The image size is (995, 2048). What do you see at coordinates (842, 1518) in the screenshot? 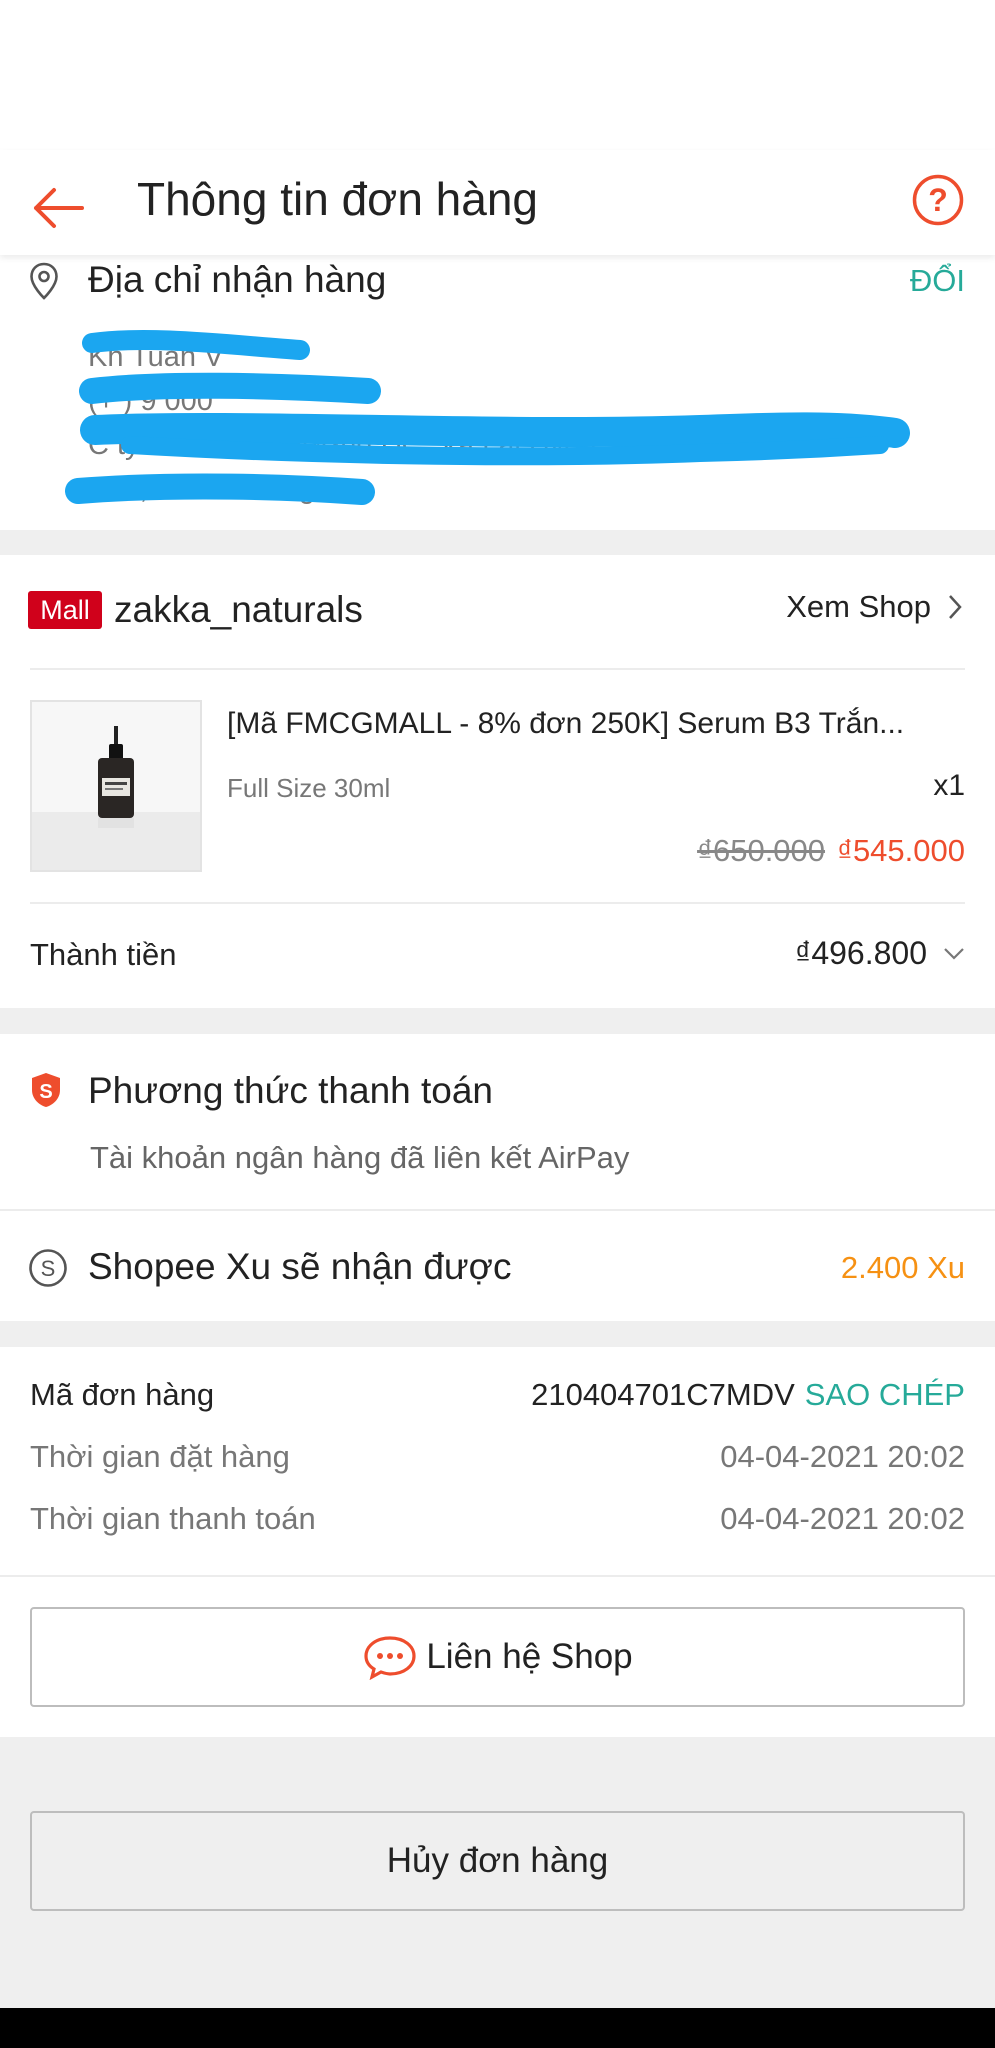
I see `payment-time-value: 04-04-2021 20:02` at bounding box center [842, 1518].